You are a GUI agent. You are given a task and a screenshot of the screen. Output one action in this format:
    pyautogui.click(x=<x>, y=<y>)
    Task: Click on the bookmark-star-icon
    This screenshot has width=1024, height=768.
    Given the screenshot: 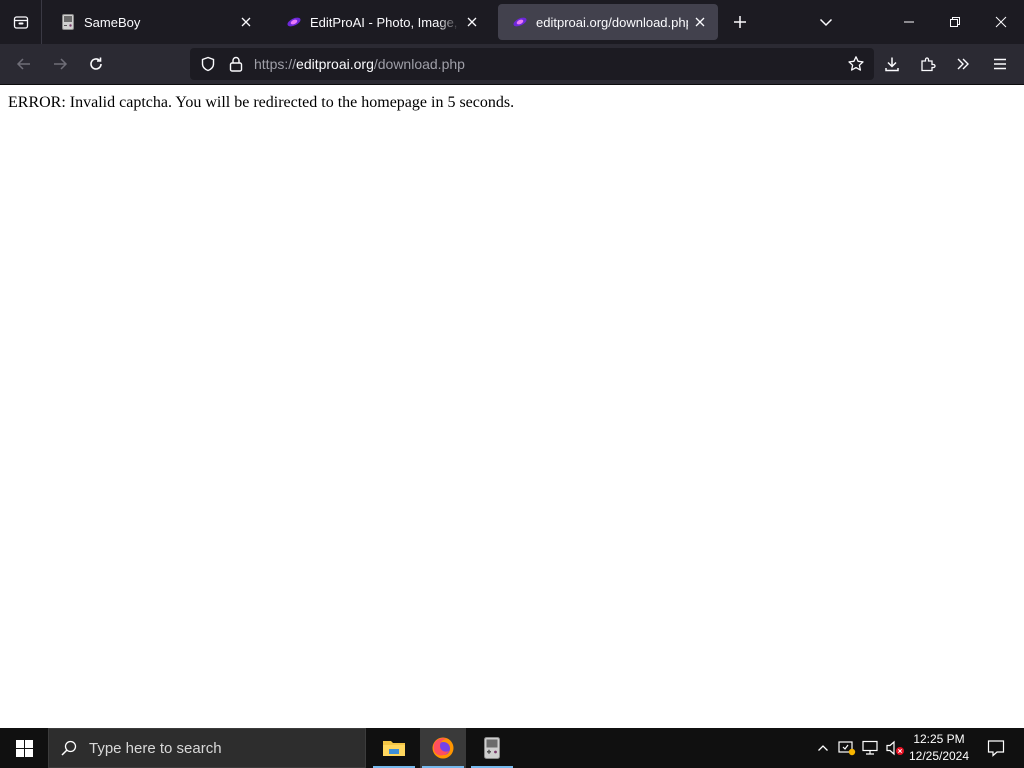 What is the action you would take?
    pyautogui.click(x=856, y=64)
    